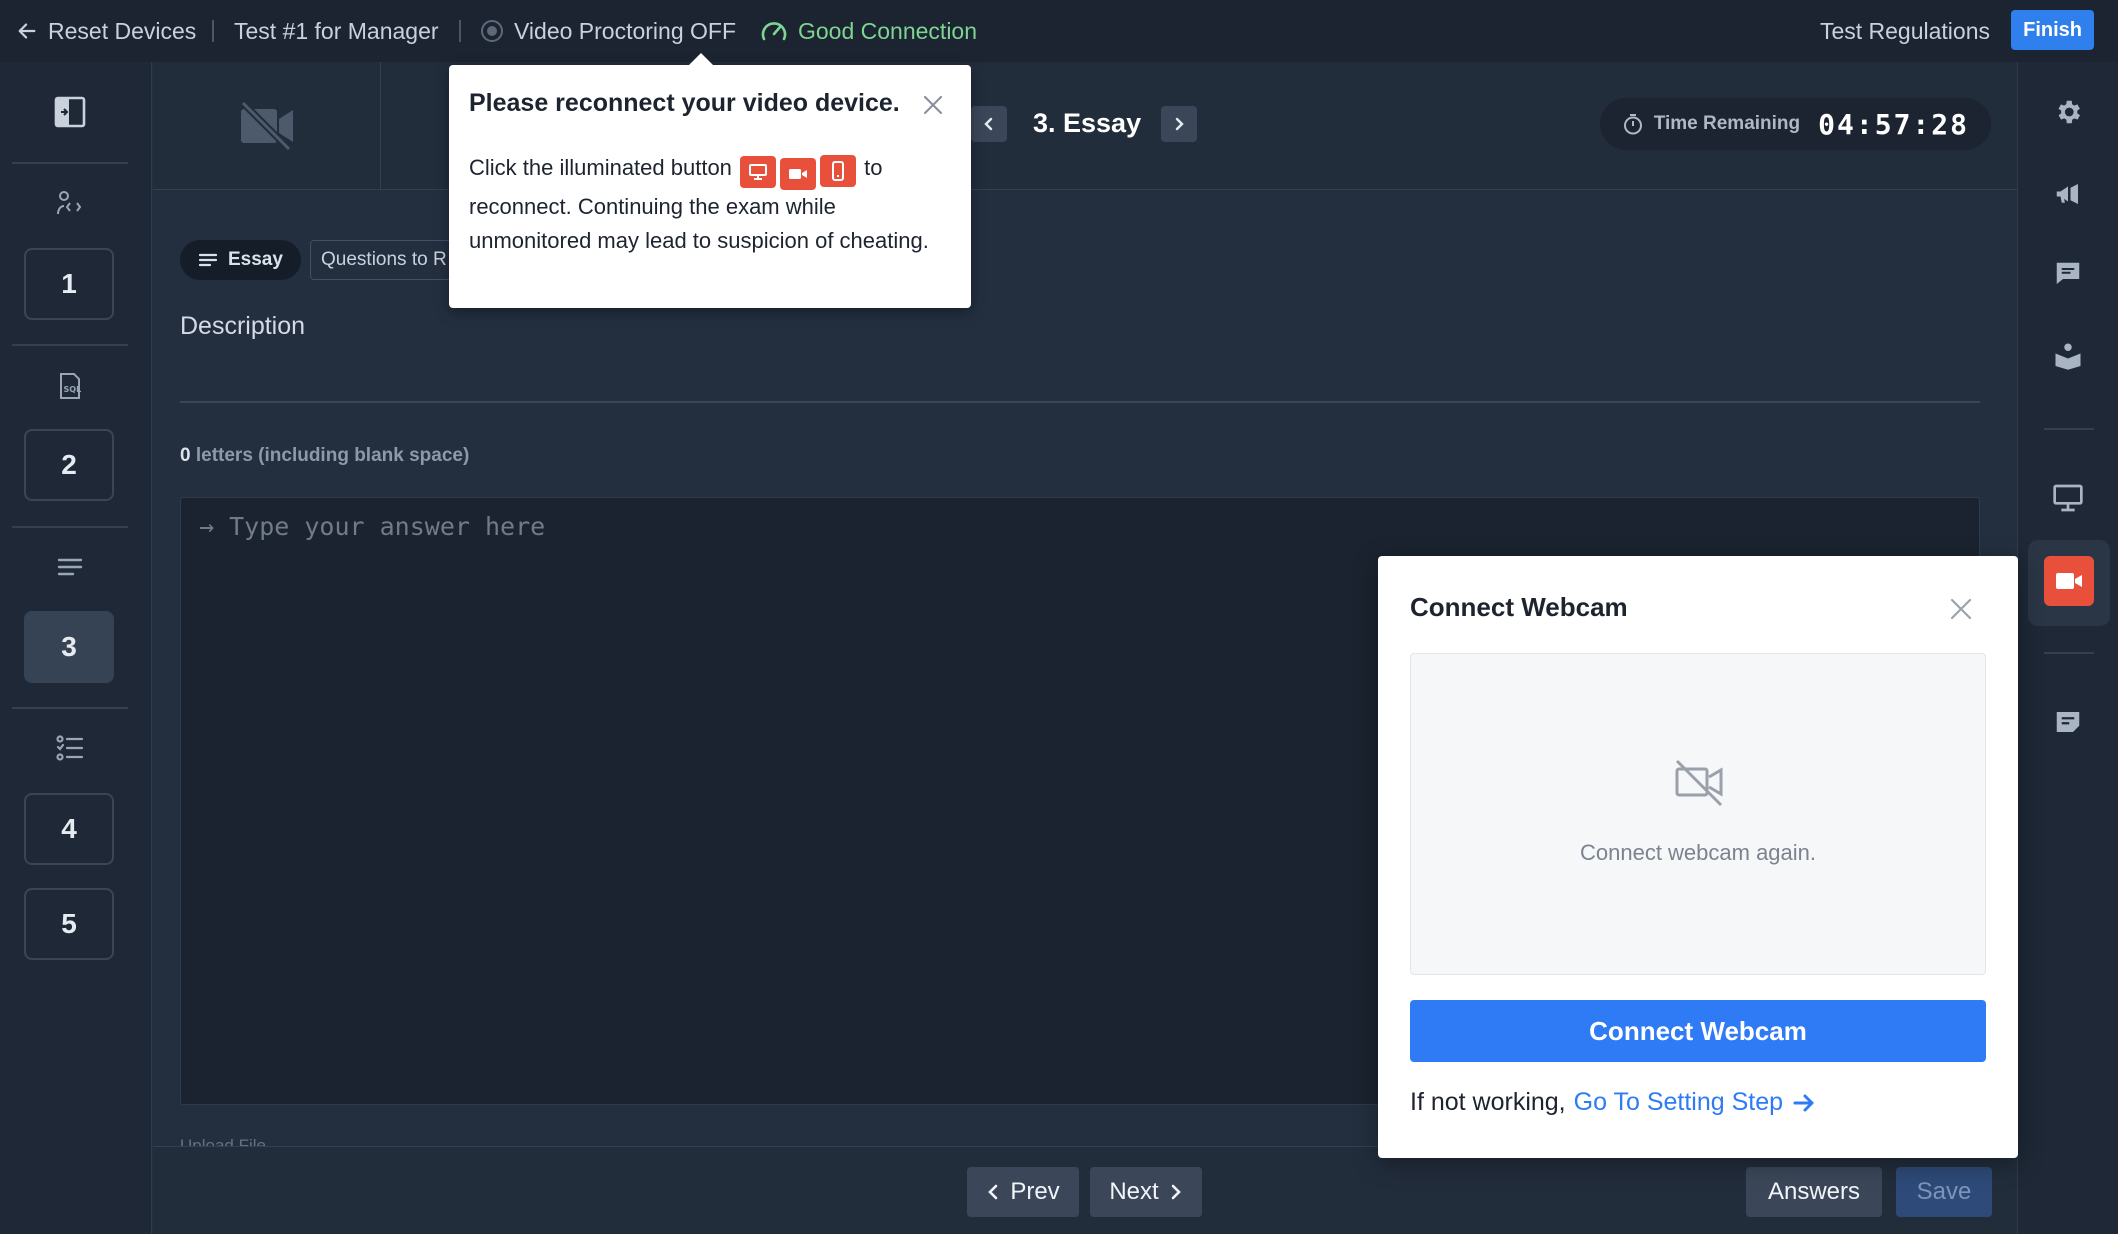 This screenshot has height=1234, width=2118. What do you see at coordinates (70, 204) in the screenshot?
I see `coding-icon` at bounding box center [70, 204].